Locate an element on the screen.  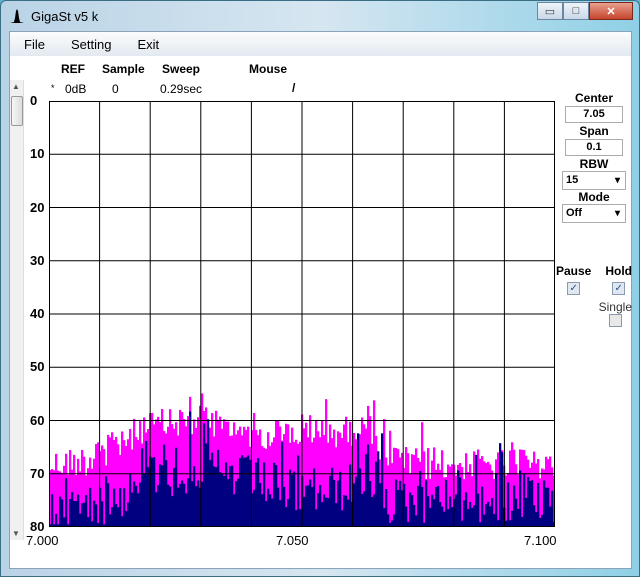
vertical-scrollbar: ▲ ▼ is located at coordinates (17, 310).